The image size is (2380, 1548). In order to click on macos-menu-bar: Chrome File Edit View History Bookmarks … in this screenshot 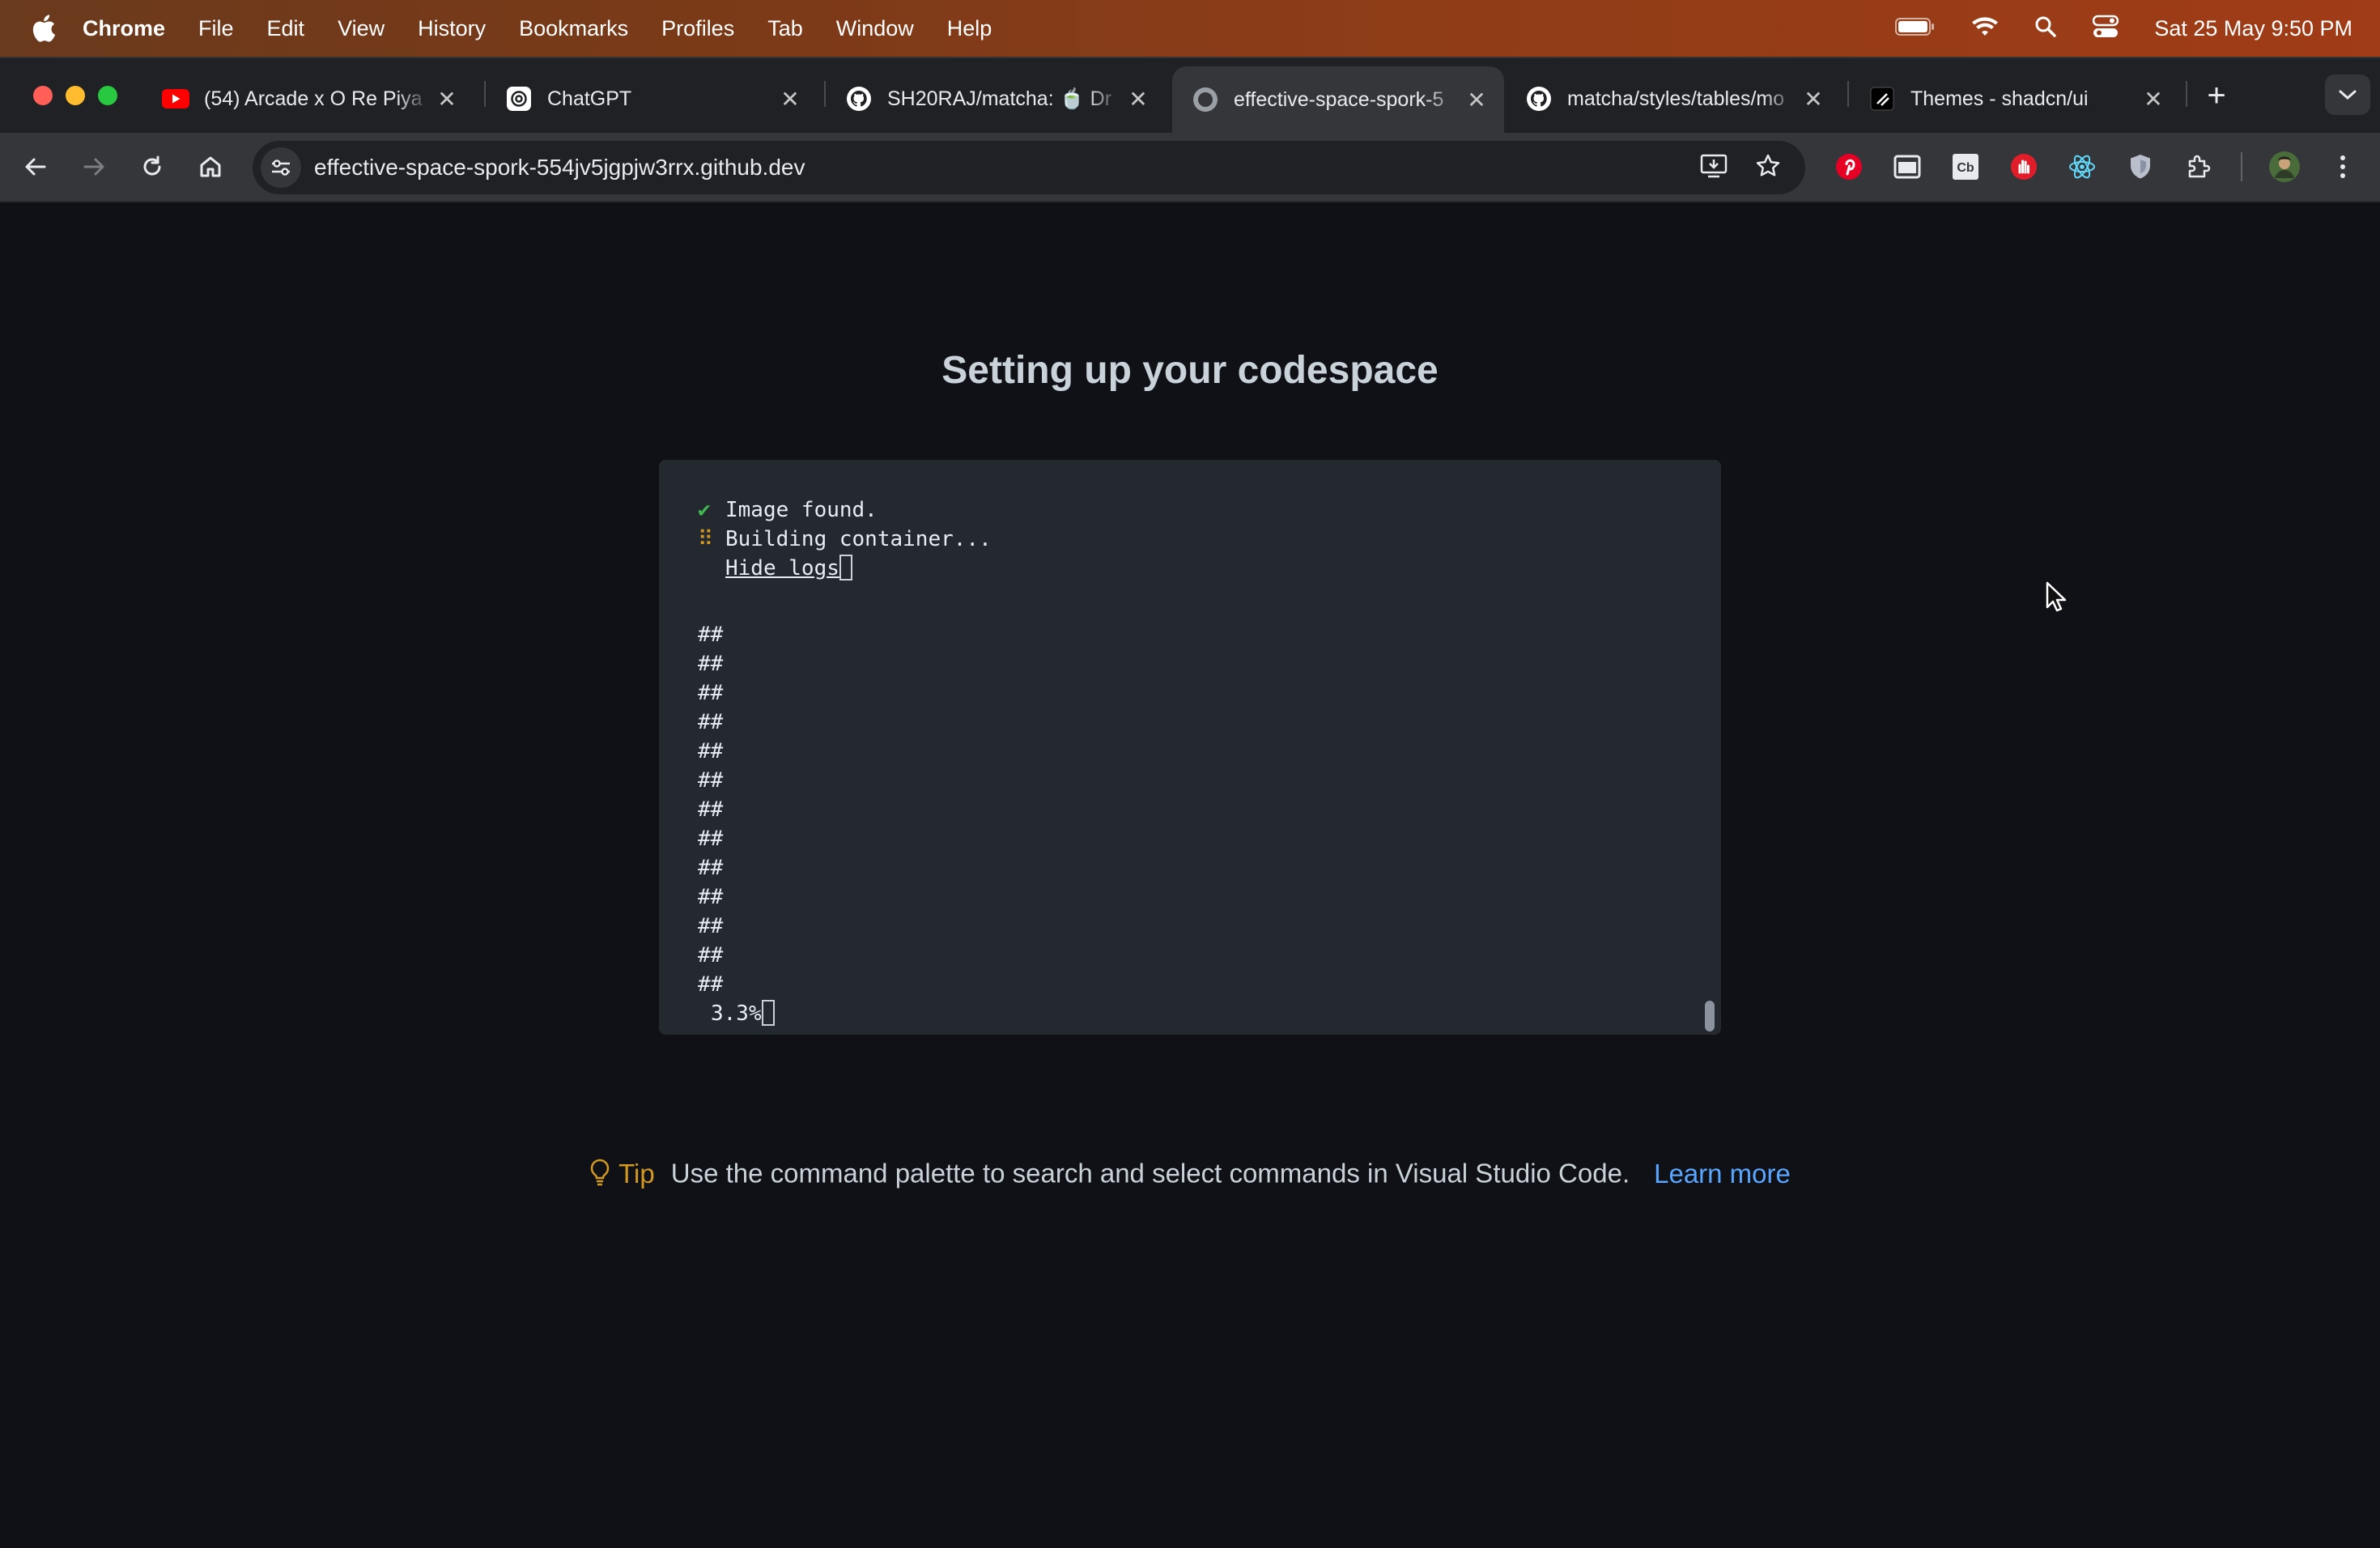, I will do `click(1190, 29)`.